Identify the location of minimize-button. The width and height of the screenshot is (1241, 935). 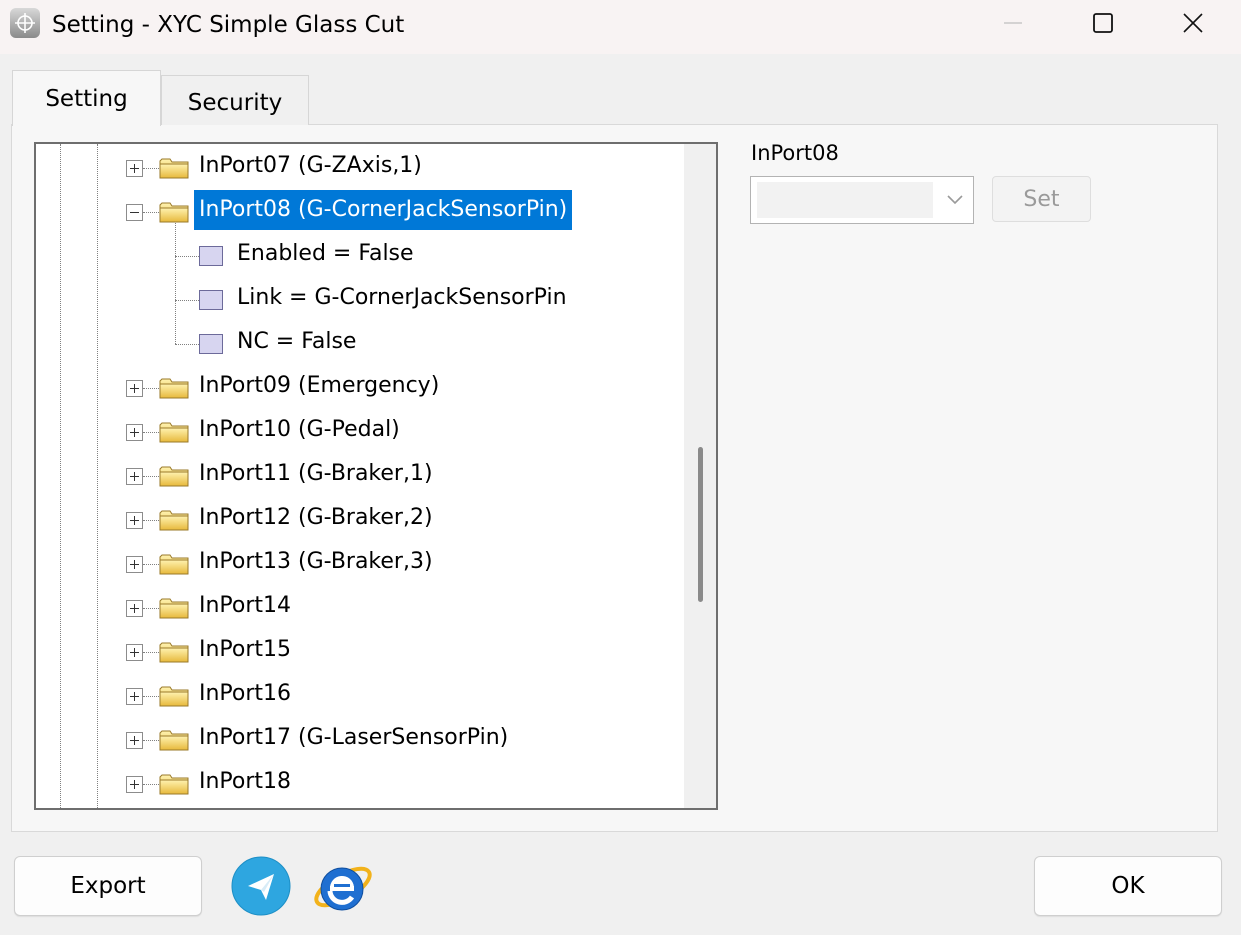
(1013, 24).